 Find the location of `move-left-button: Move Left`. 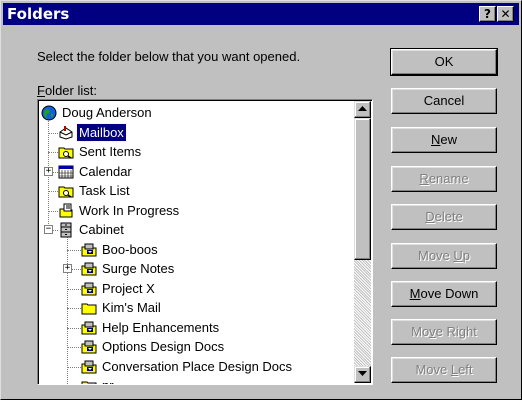

move-left-button: Move Left is located at coordinates (444, 370).